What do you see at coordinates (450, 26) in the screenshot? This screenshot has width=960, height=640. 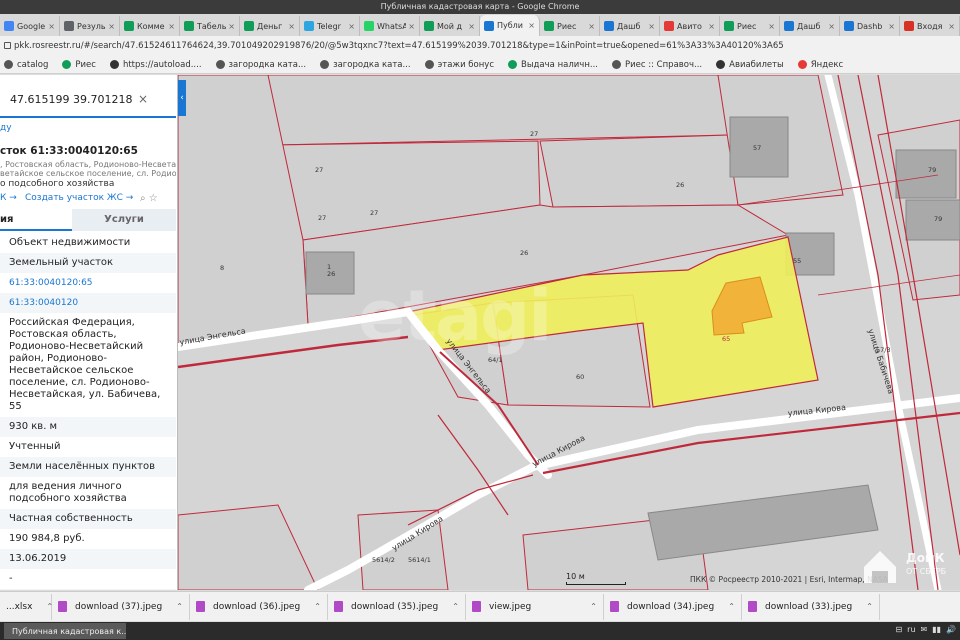 I see `browser-tab: Мой д ×` at bounding box center [450, 26].